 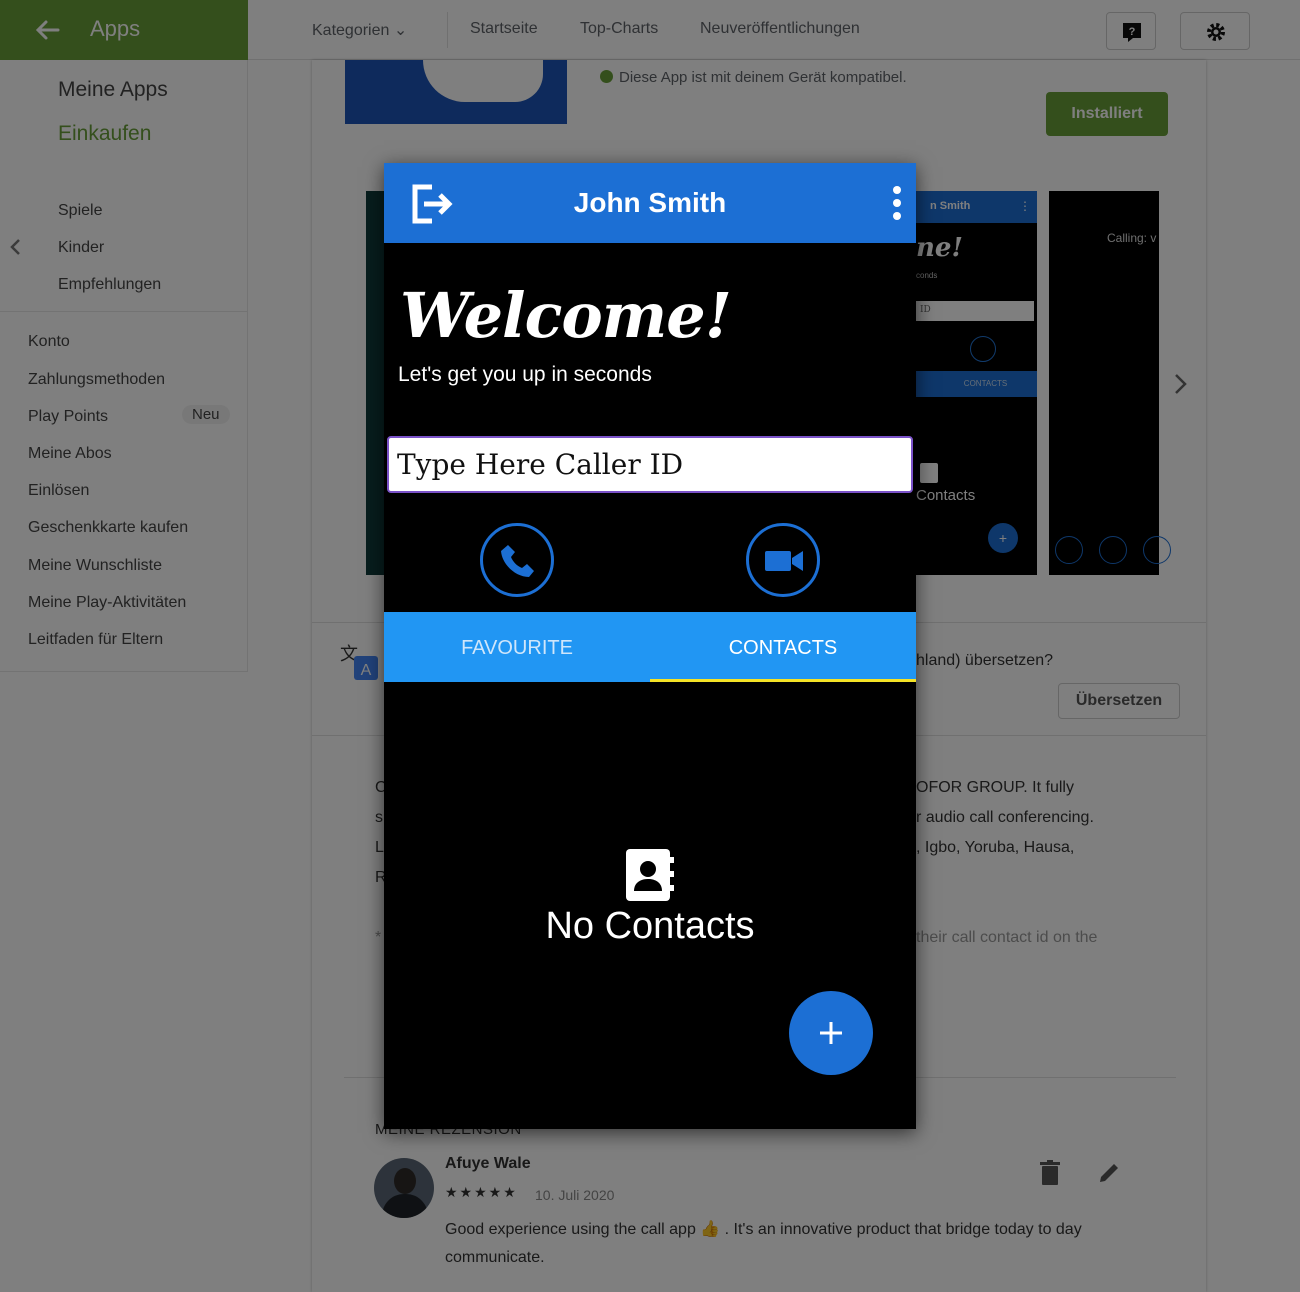 I want to click on contact-book-icon, so click(x=650, y=875).